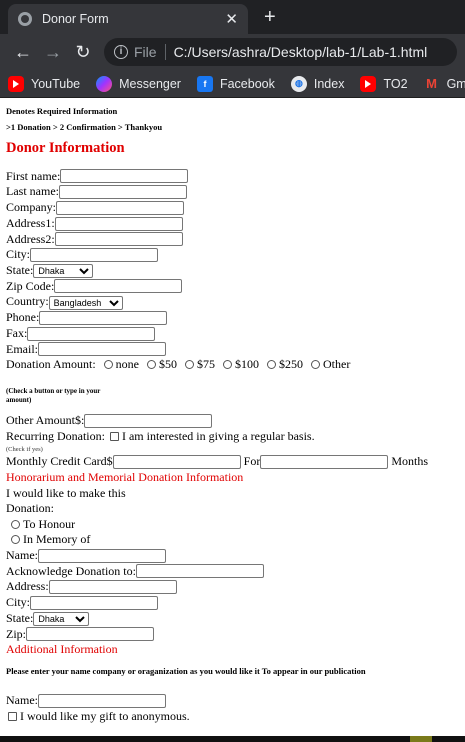  I want to click on company-label: Company:, so click(31, 207).